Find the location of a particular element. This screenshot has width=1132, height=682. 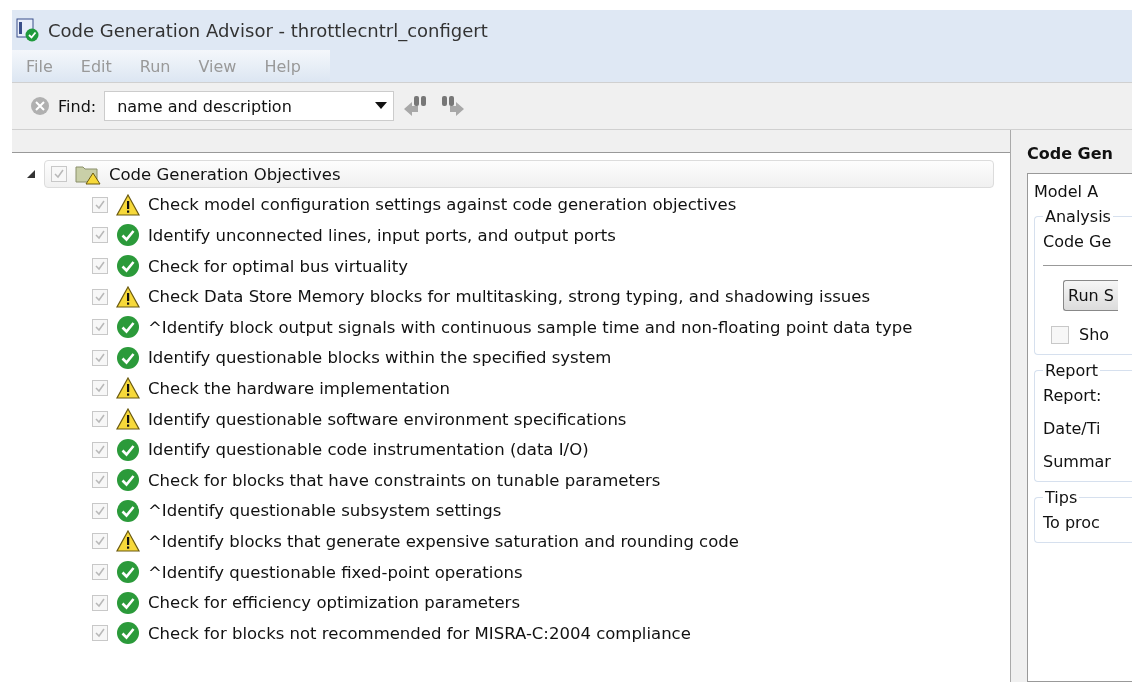

run-button: Run S is located at coordinates (1090, 295).